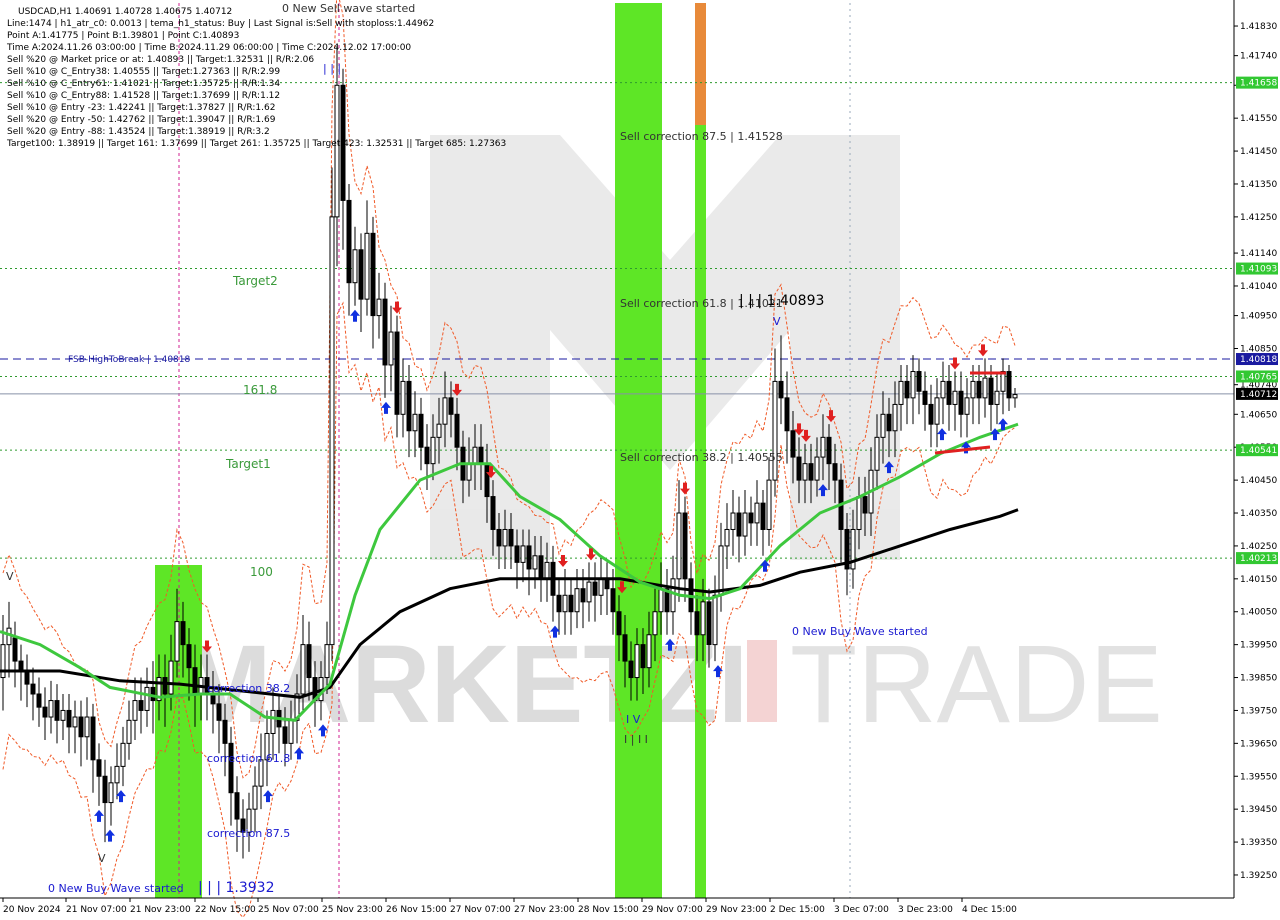  What do you see at coordinates (10, 576) in the screenshot?
I see `wave-marker-v-left: V` at bounding box center [10, 576].